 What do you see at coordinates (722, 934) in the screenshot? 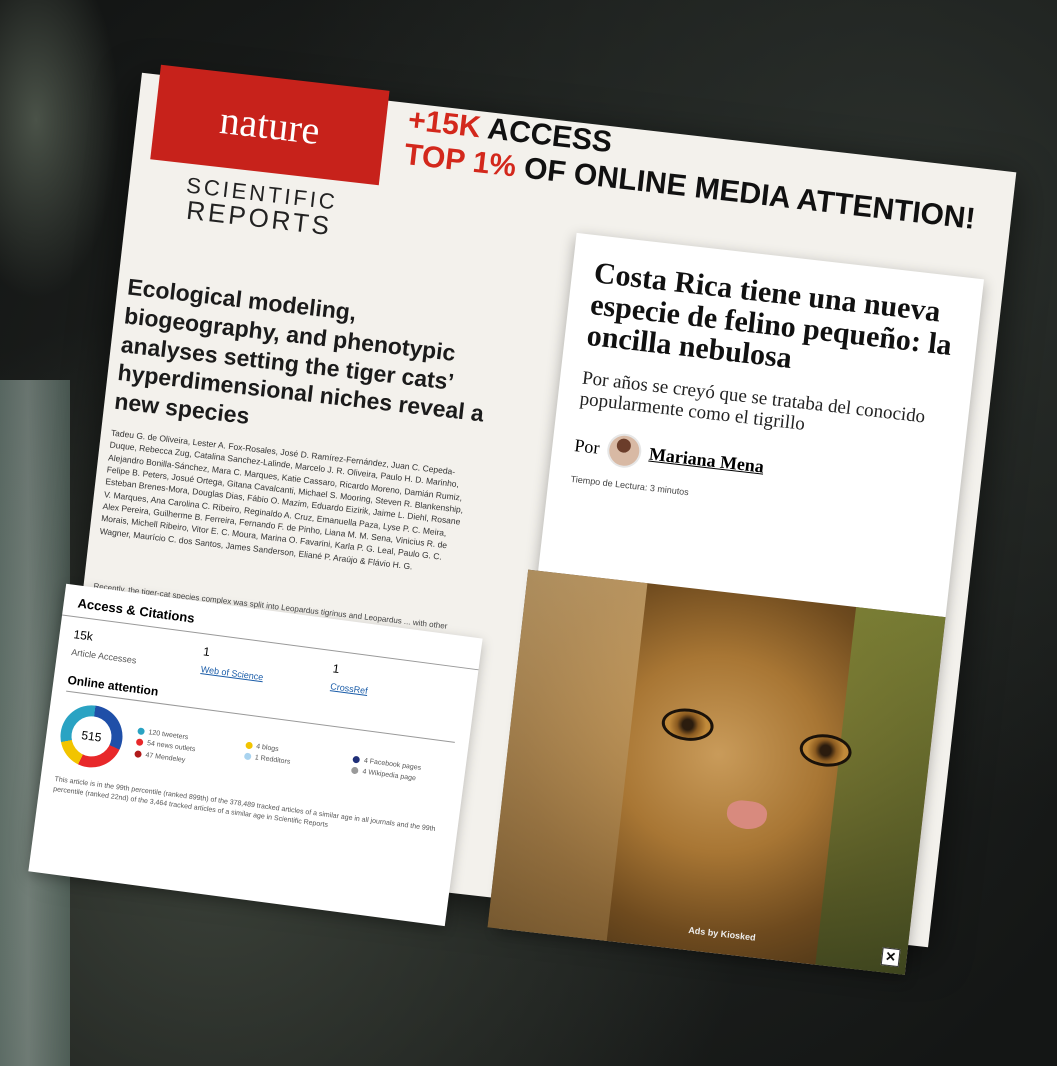
I see `ads-label: Ads by Kiosked` at bounding box center [722, 934].